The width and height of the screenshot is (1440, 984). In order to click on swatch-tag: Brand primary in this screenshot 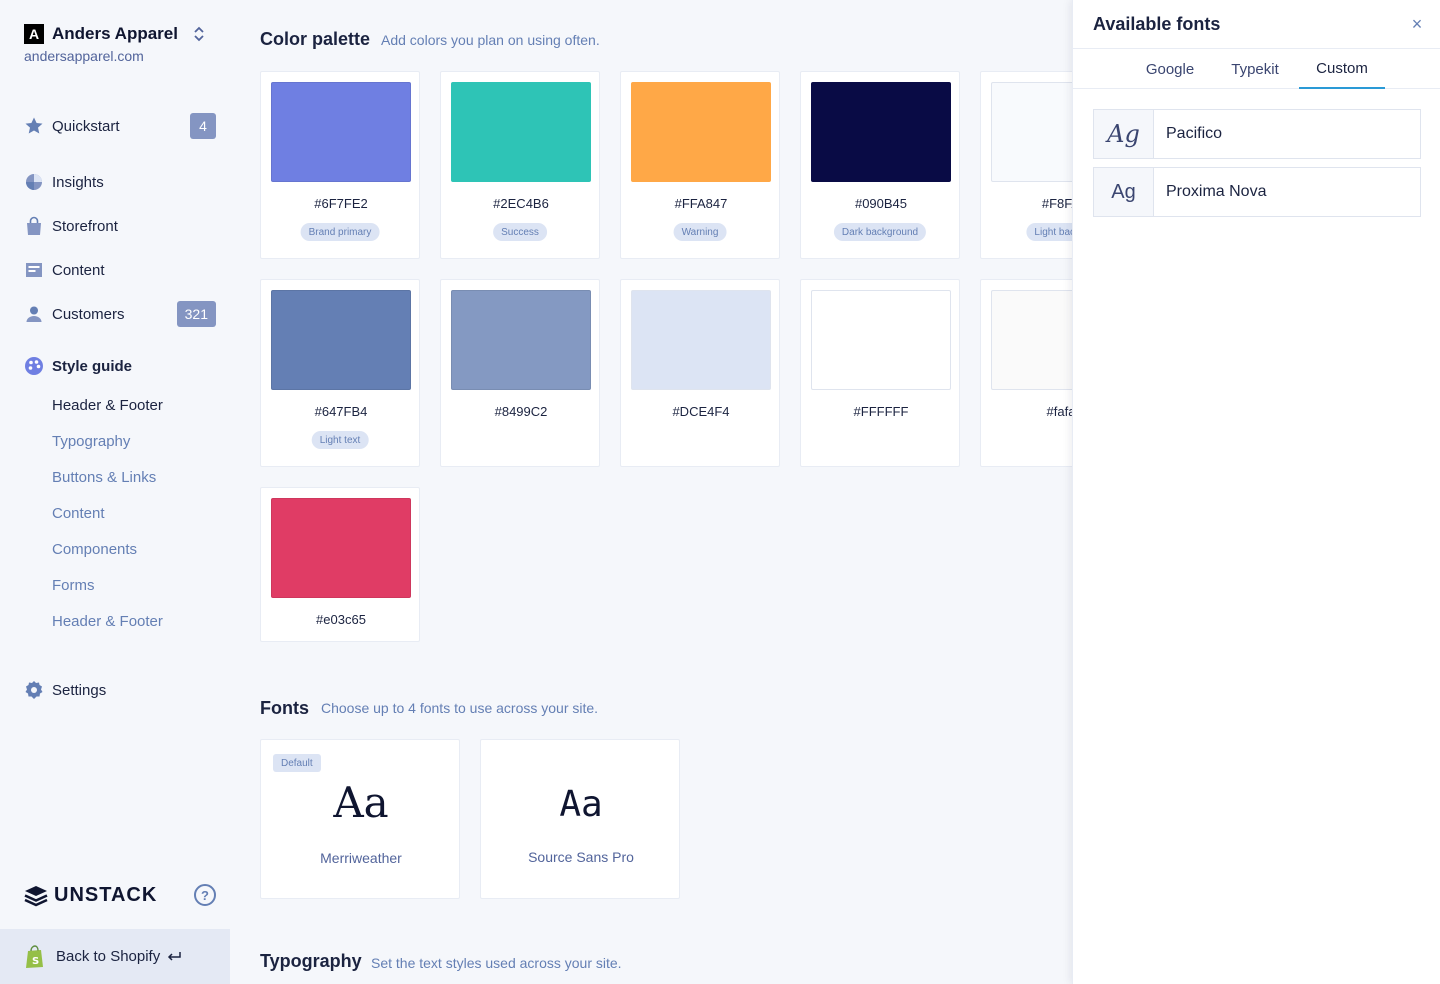, I will do `click(340, 232)`.